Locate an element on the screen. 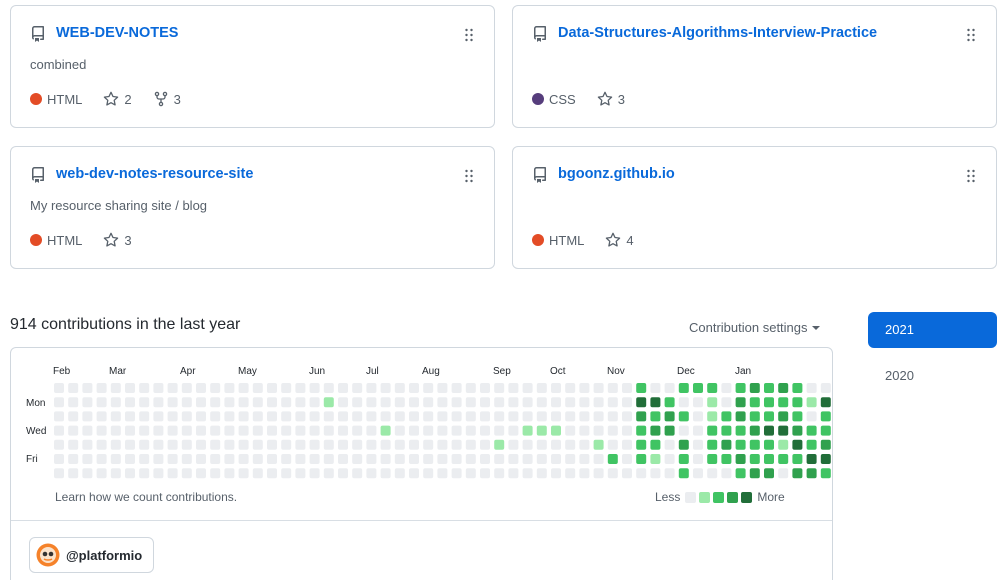  repo-name-link: web-dev-notes-resource-site is located at coordinates (154, 174).